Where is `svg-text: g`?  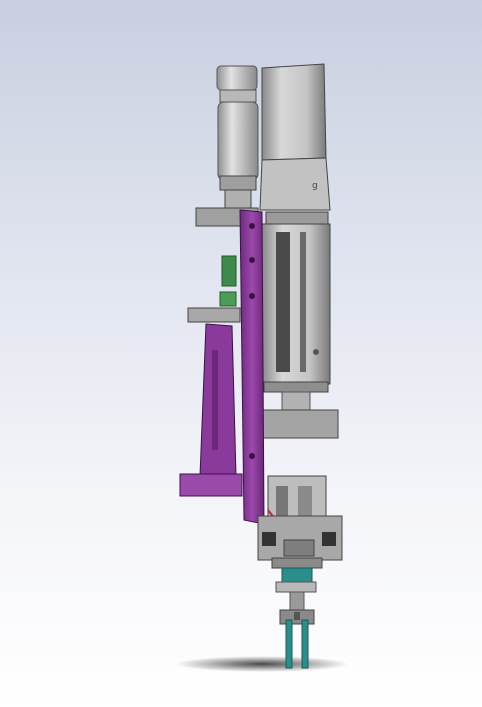 svg-text: g is located at coordinates (315, 186).